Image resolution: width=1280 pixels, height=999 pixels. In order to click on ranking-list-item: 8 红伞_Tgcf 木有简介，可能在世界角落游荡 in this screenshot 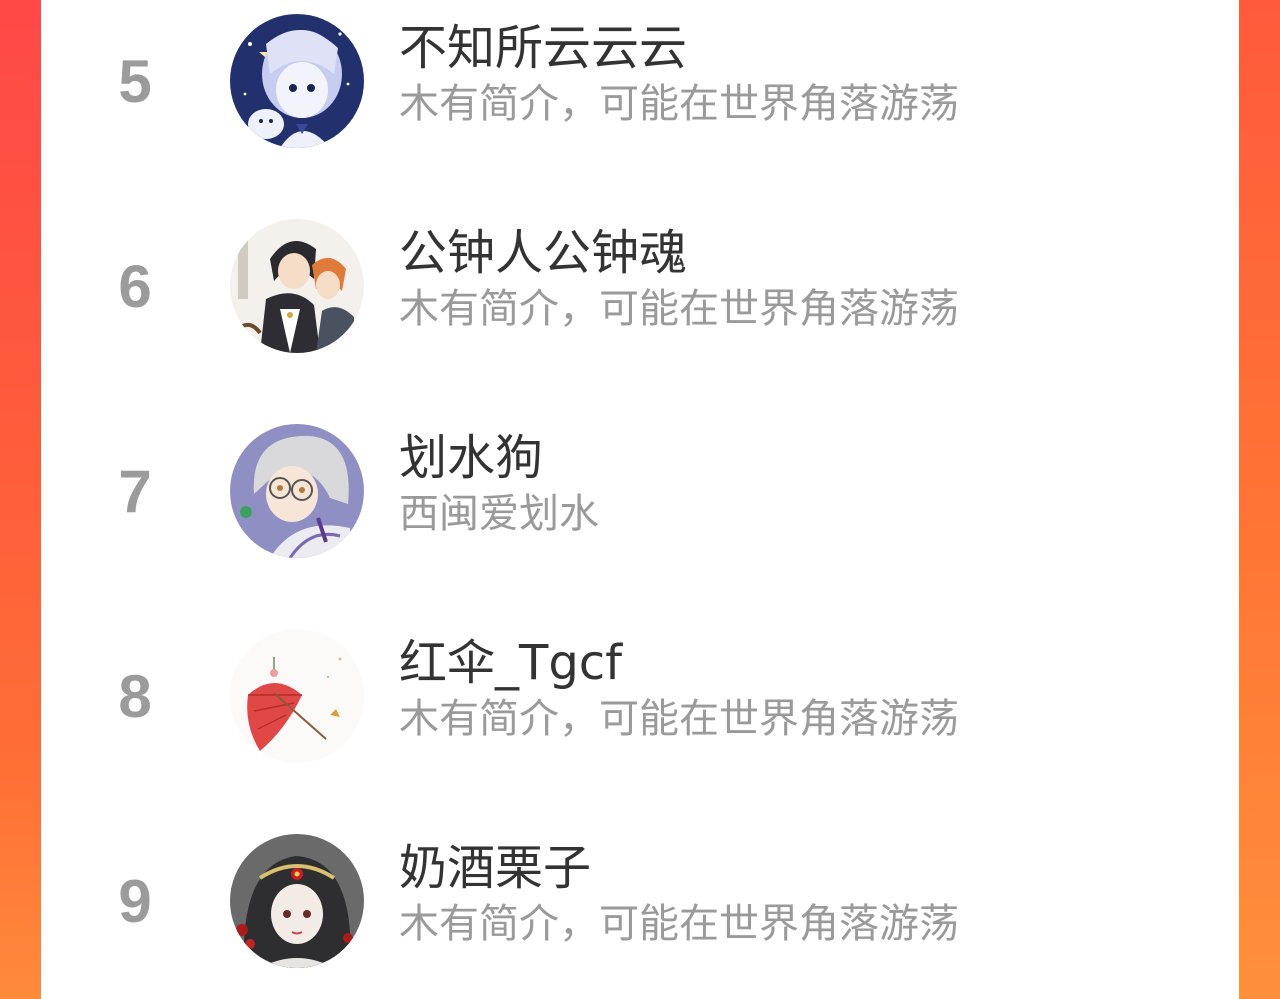, I will do `click(640, 695)`.